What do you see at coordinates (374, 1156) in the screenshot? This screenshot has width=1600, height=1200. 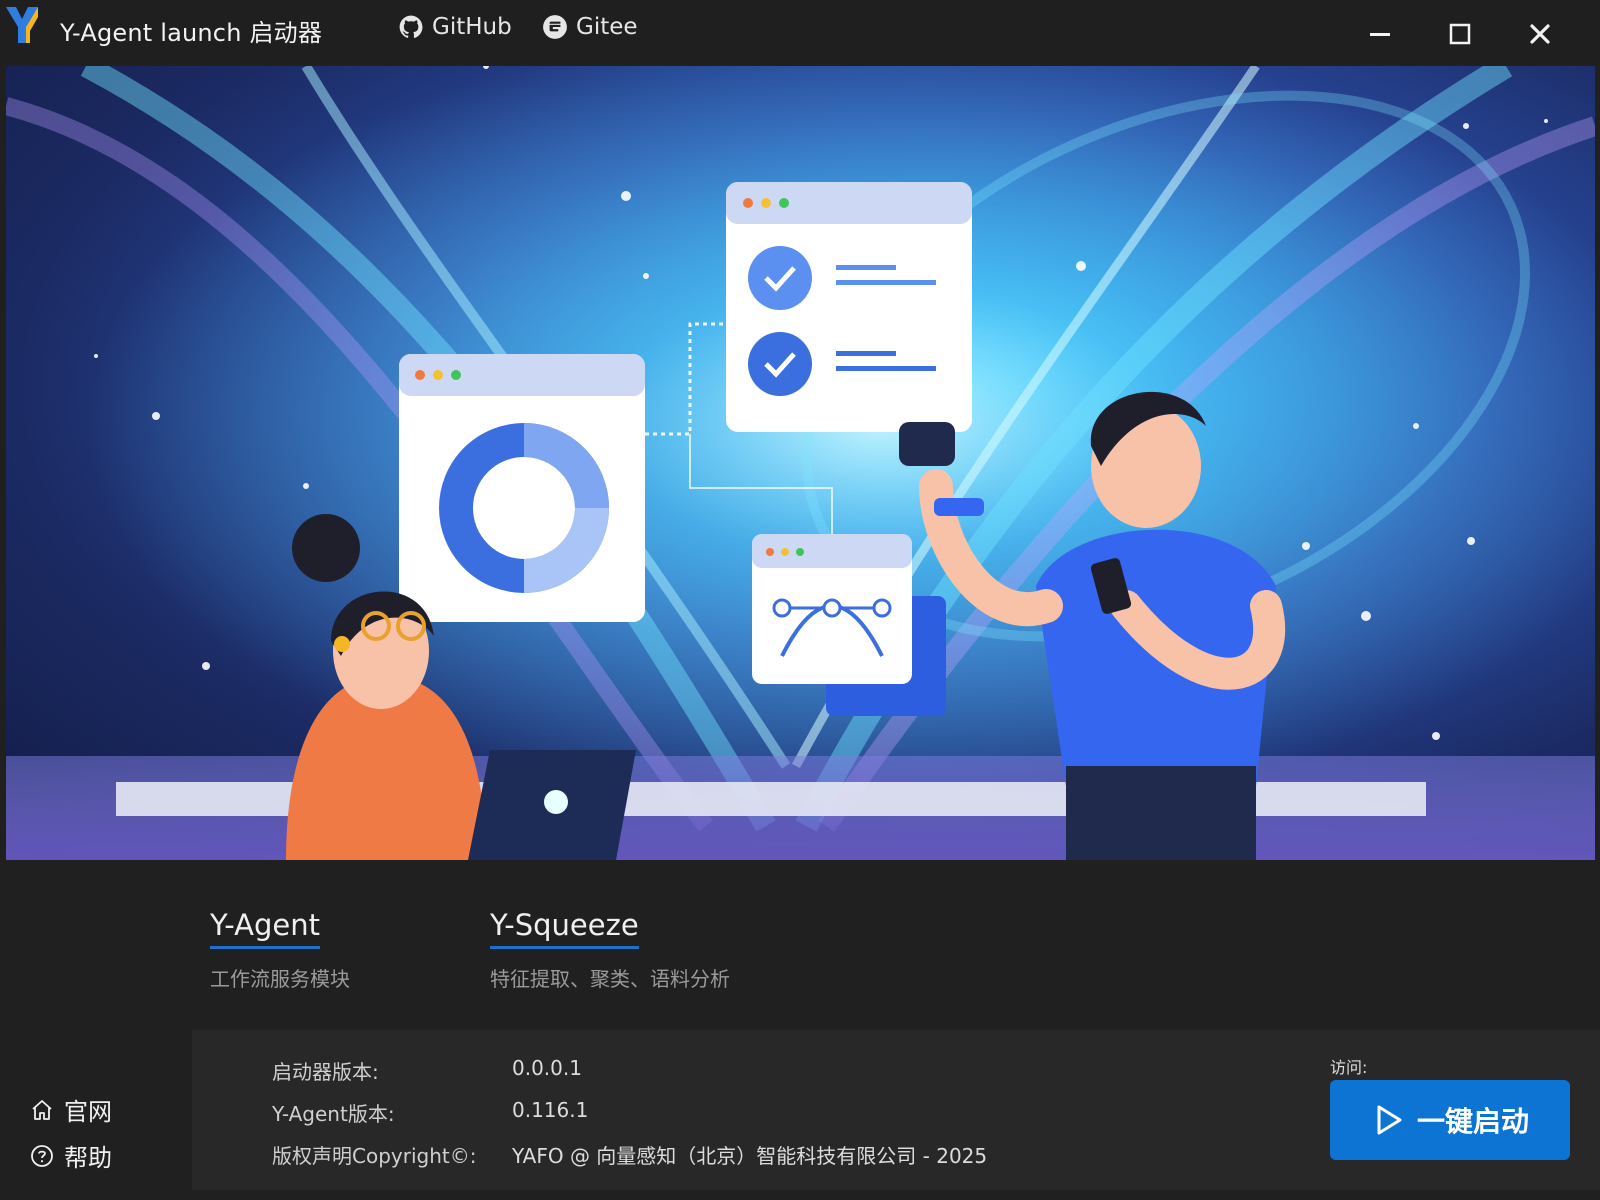 I see `copyright-label: 版权声明Copyright©:` at bounding box center [374, 1156].